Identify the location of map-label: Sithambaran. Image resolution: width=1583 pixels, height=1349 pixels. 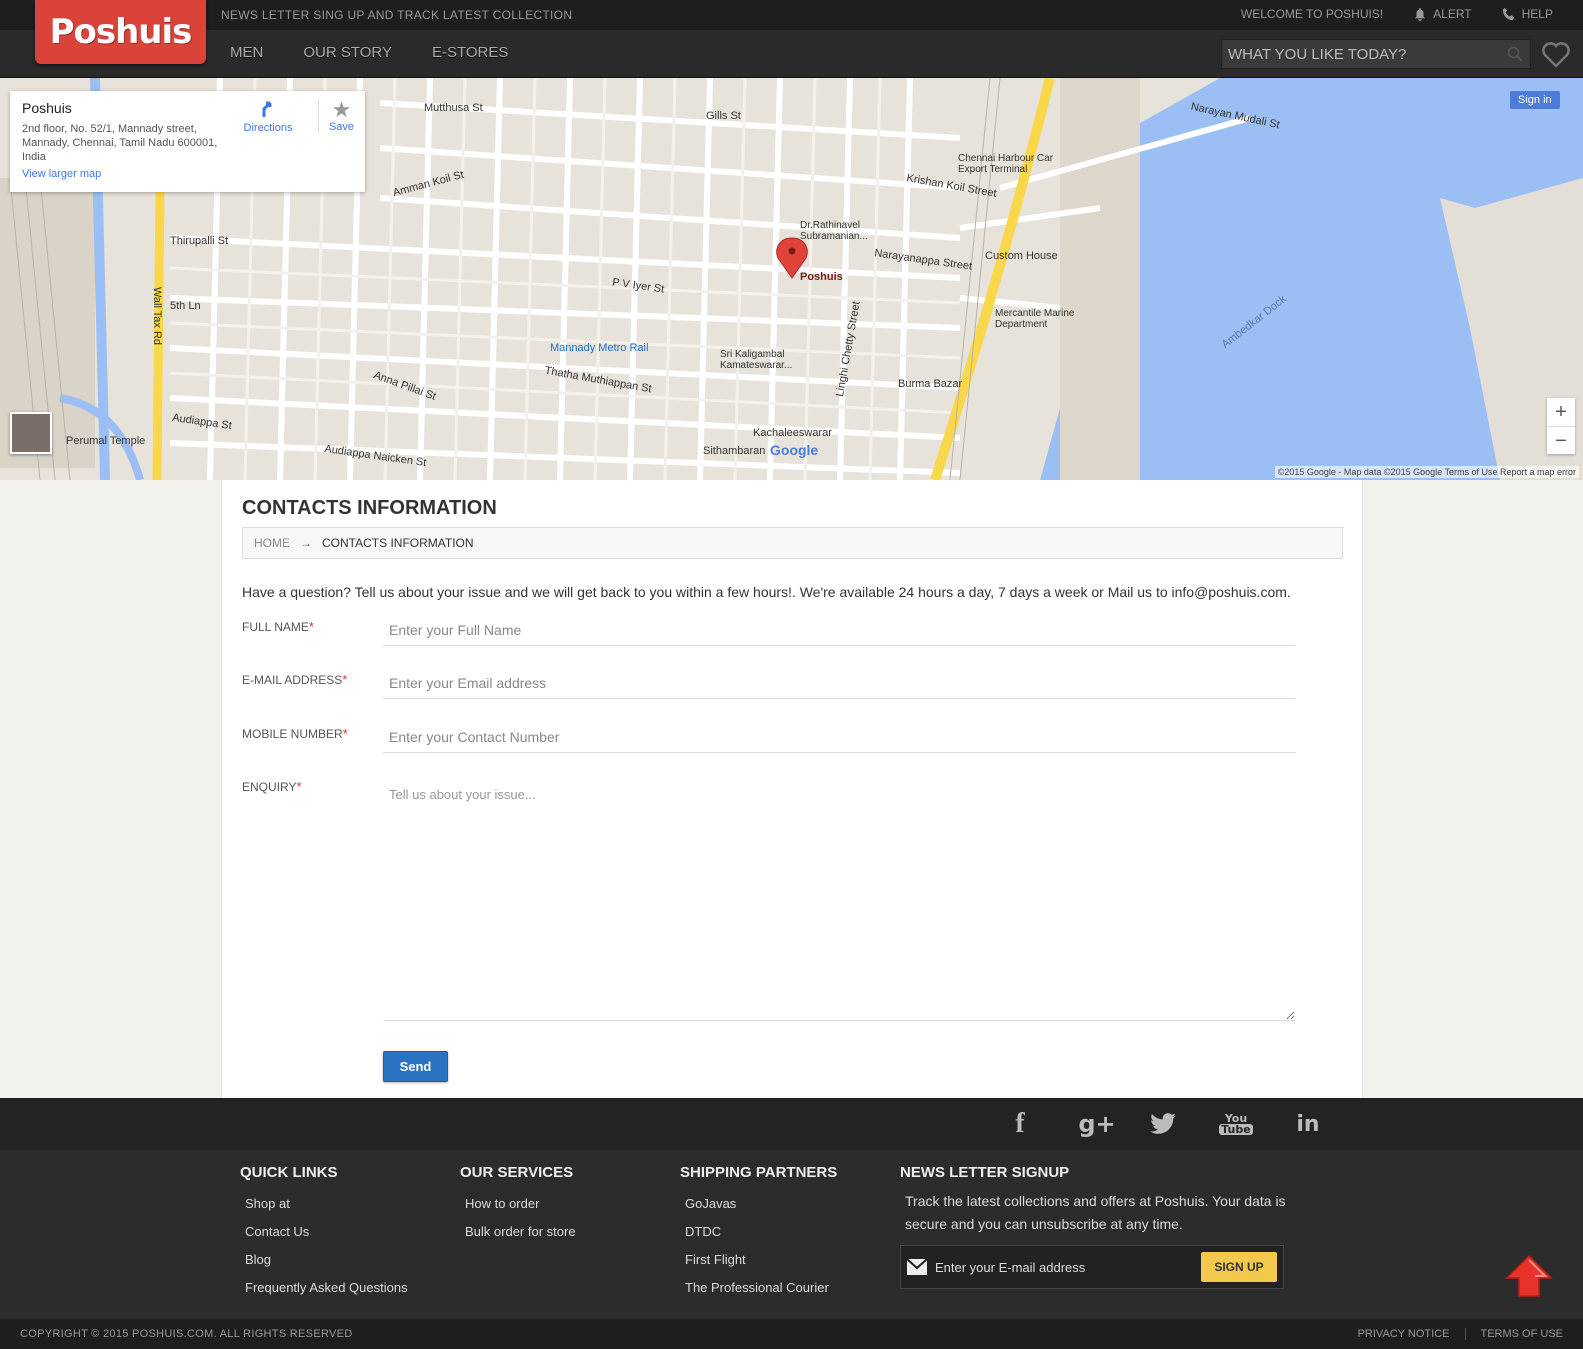
(734, 451).